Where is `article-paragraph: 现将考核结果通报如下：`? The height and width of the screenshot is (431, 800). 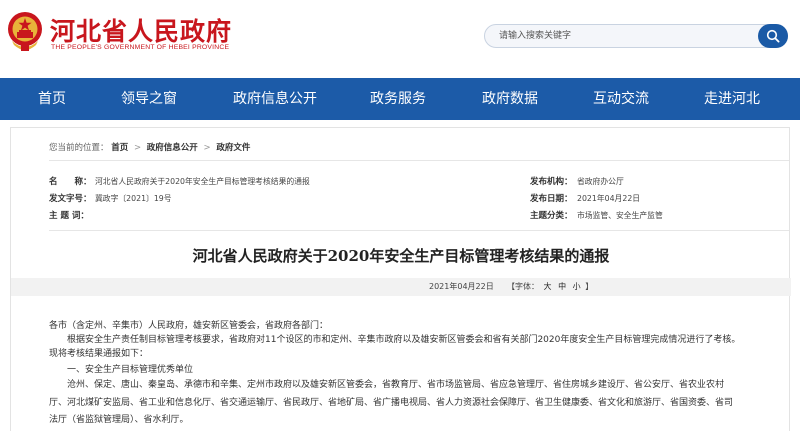
article-paragraph: 现将考核结果通报如下： is located at coordinates (99, 354).